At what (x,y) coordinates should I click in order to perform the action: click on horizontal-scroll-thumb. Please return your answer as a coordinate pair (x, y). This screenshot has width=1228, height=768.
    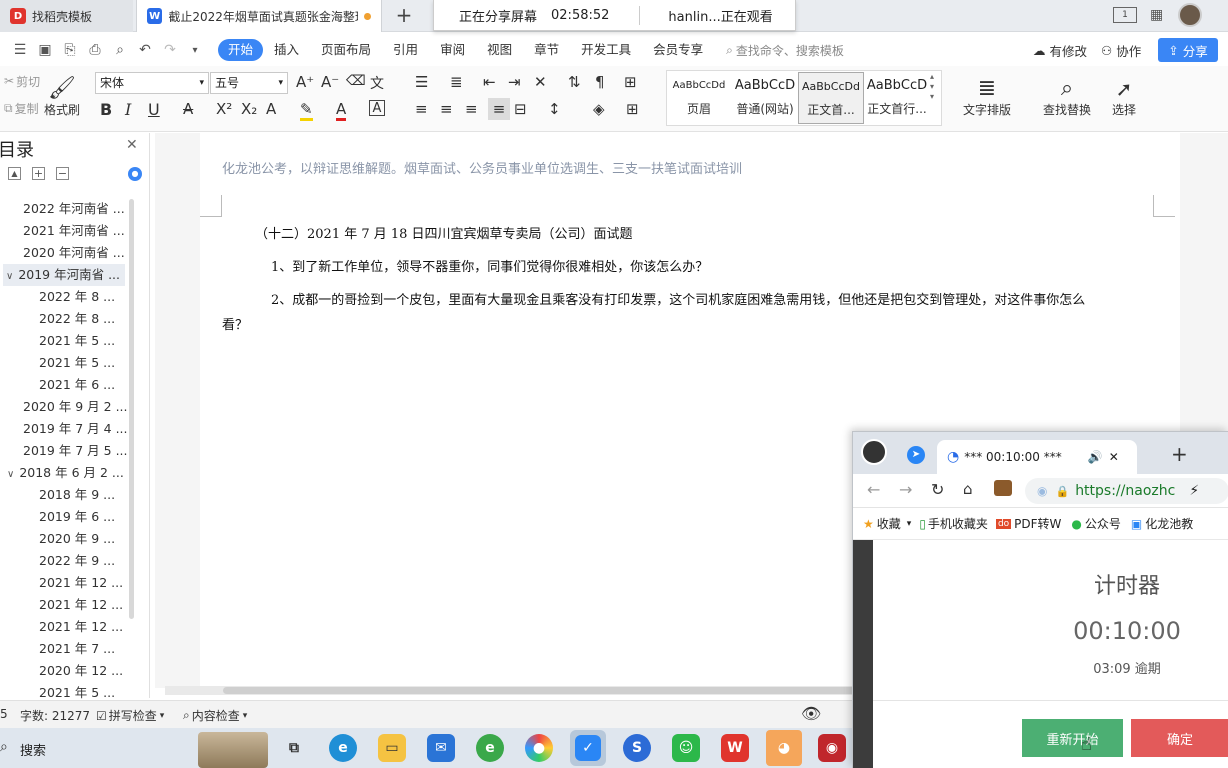
    Looking at the image, I should click on (541, 690).